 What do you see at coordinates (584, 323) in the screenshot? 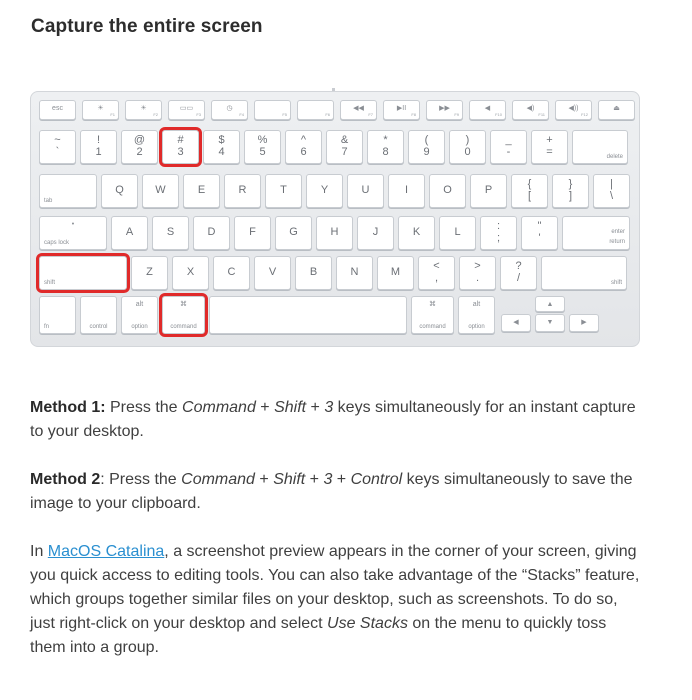
I see `right-arrow-key: ▶` at bounding box center [584, 323].